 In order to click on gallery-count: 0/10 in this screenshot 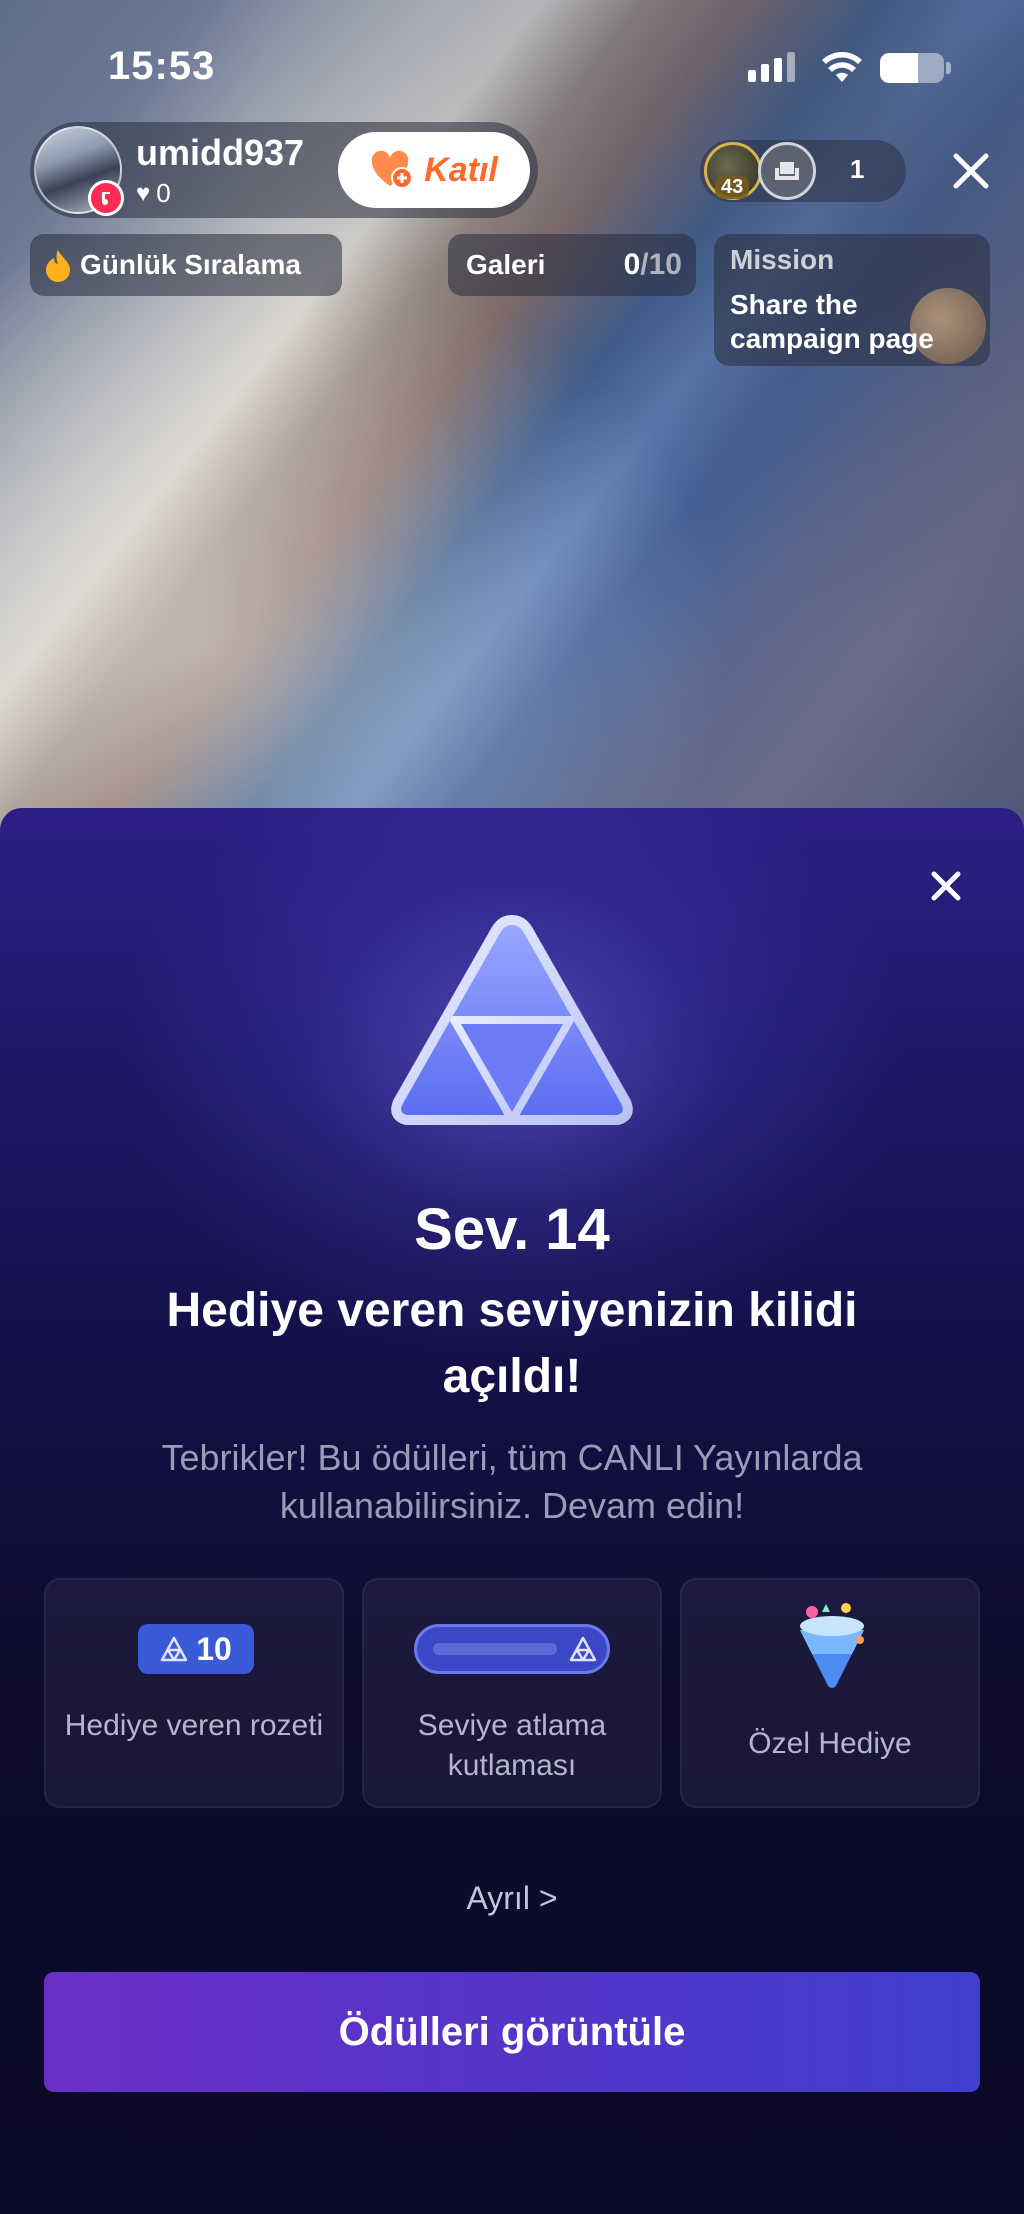, I will do `click(652, 264)`.